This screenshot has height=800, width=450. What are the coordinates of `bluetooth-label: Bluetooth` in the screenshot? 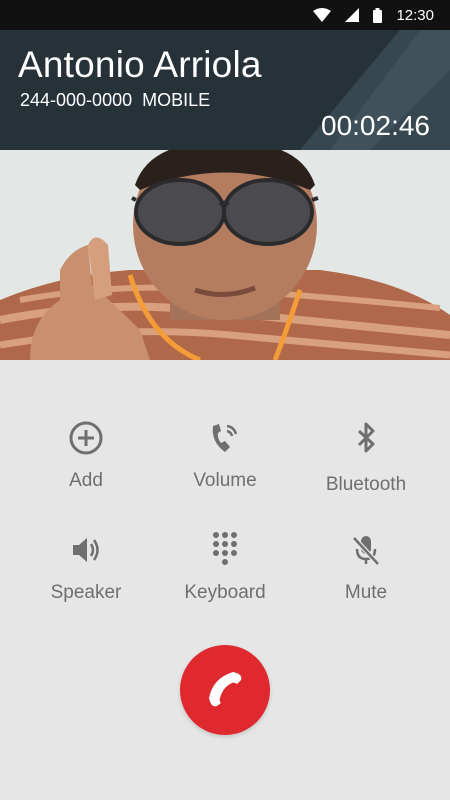 It's located at (366, 484).